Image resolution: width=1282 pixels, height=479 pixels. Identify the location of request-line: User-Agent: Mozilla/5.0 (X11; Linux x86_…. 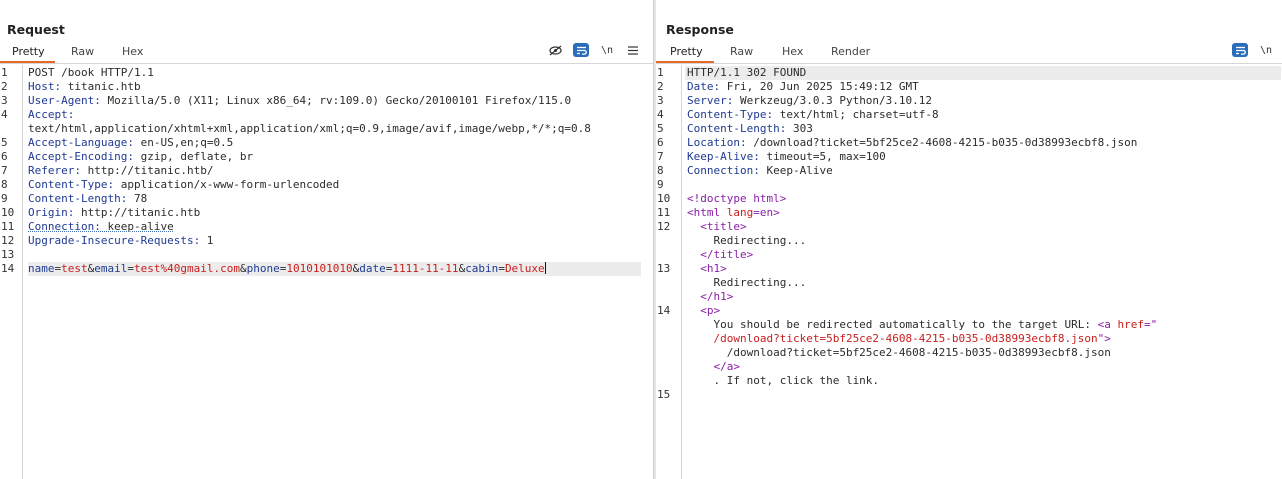
(299, 101).